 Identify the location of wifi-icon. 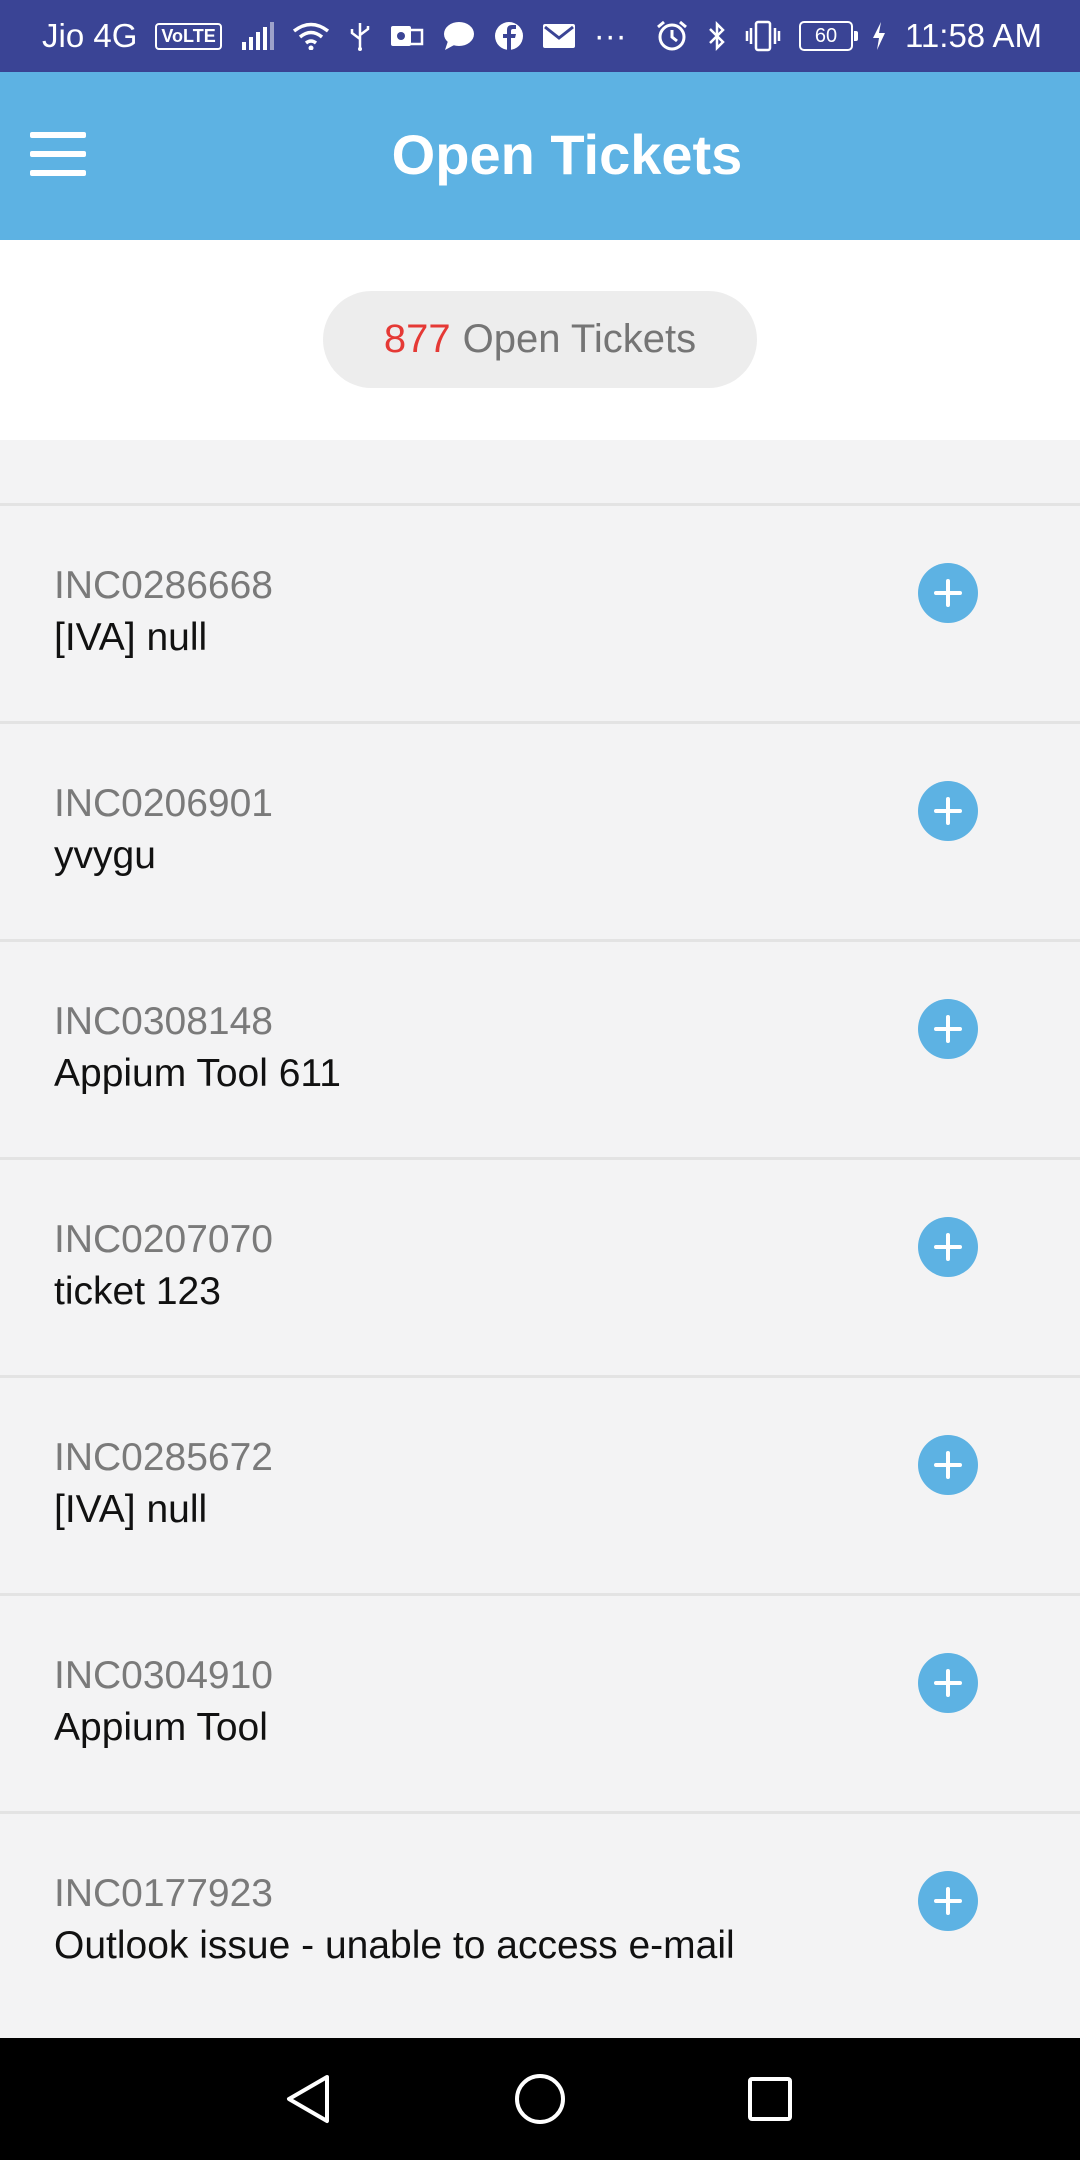
(311, 36).